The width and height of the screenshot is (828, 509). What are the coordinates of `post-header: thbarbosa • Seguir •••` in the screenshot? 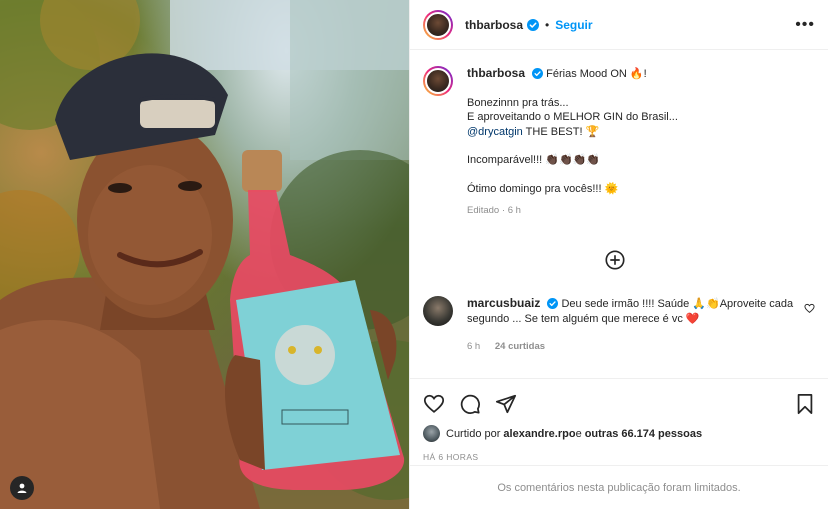 It's located at (619, 25).